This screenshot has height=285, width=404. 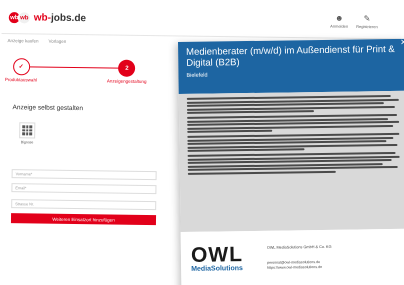 I want to click on register-button: ✎ Registrieren, so click(x=367, y=21).